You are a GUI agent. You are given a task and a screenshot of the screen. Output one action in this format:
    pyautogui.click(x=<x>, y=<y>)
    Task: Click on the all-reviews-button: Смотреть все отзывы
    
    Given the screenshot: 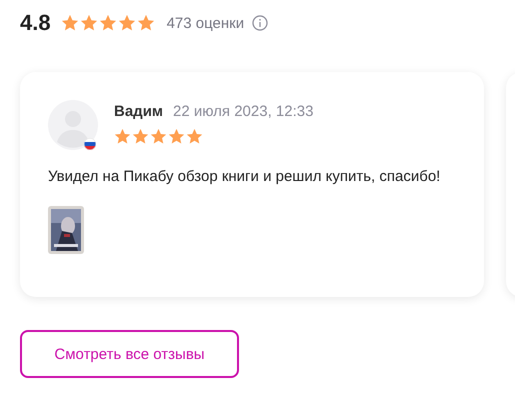 What is the action you would take?
    pyautogui.click(x=129, y=354)
    